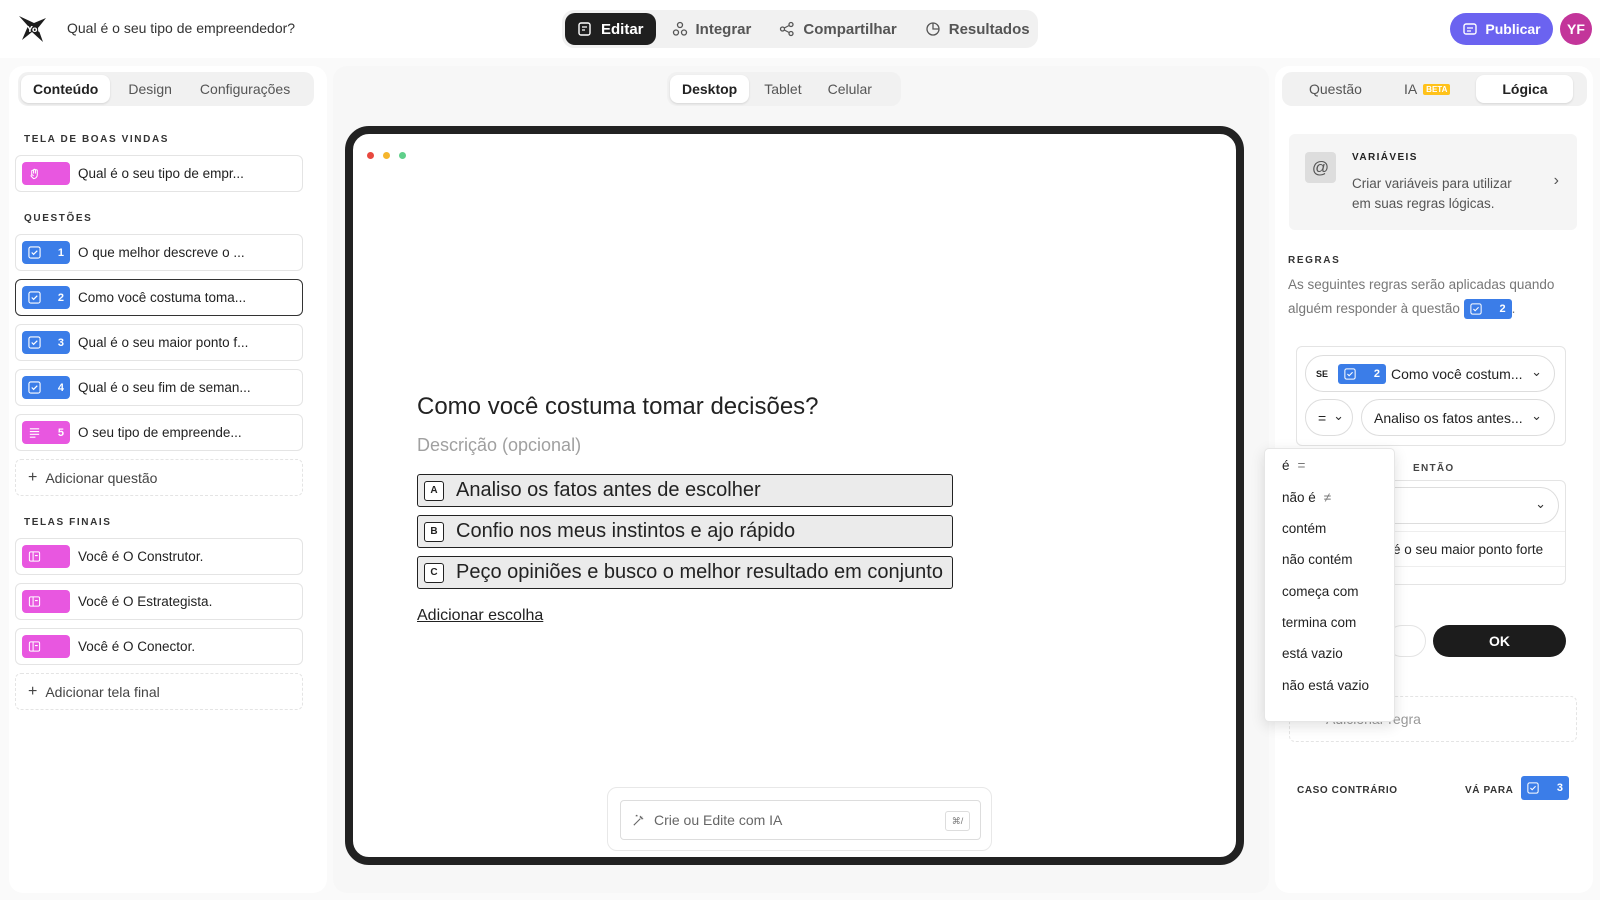 This screenshot has height=900, width=1600. What do you see at coordinates (1335, 89) in the screenshot?
I see `tab-questao: Questão` at bounding box center [1335, 89].